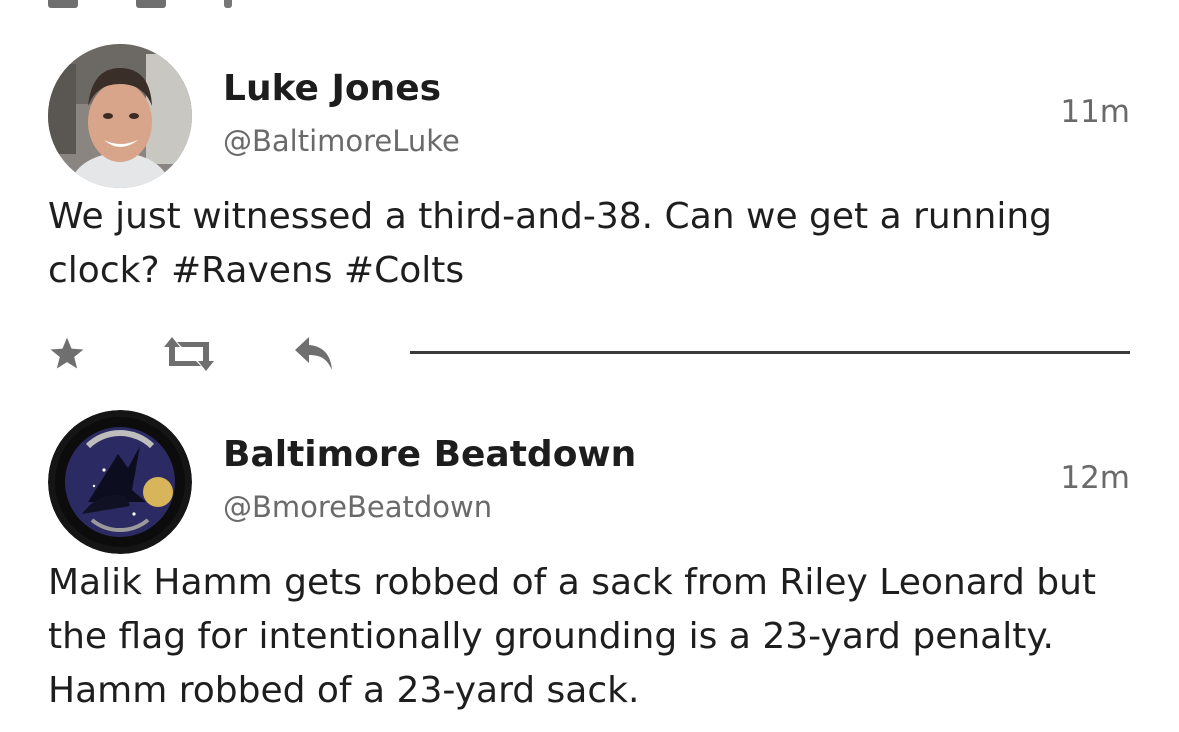  I want to click on star-icon, so click(67, 353).